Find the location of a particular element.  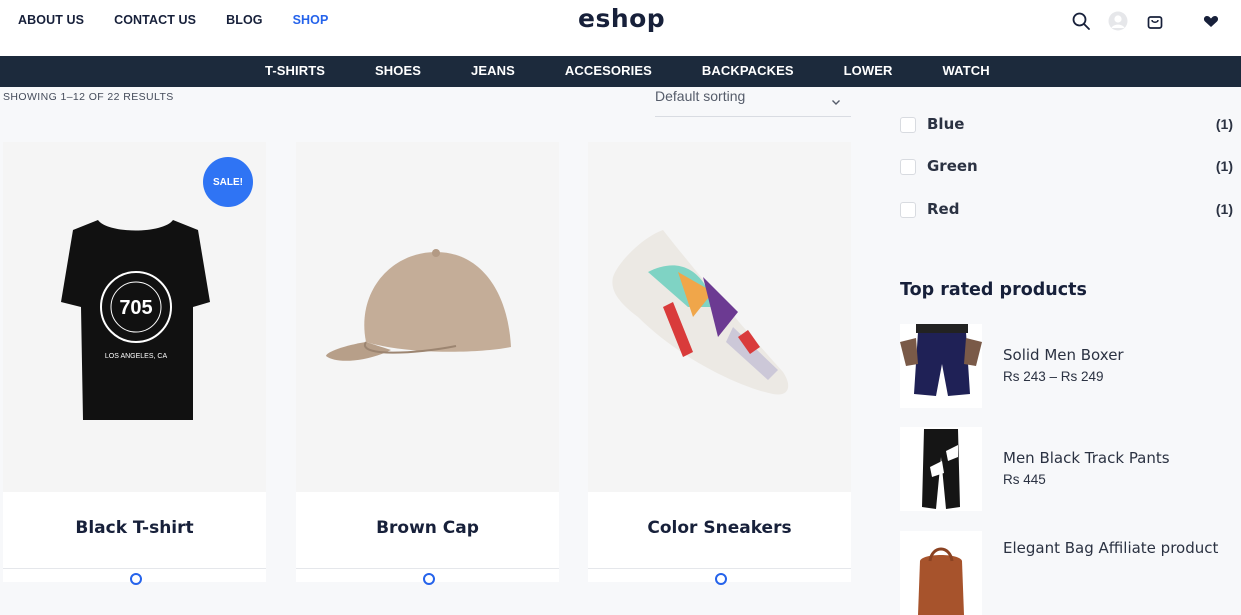

site-header: ABOUT US CONTACT US BLOG SHOP eshop is located at coordinates (620, 28).